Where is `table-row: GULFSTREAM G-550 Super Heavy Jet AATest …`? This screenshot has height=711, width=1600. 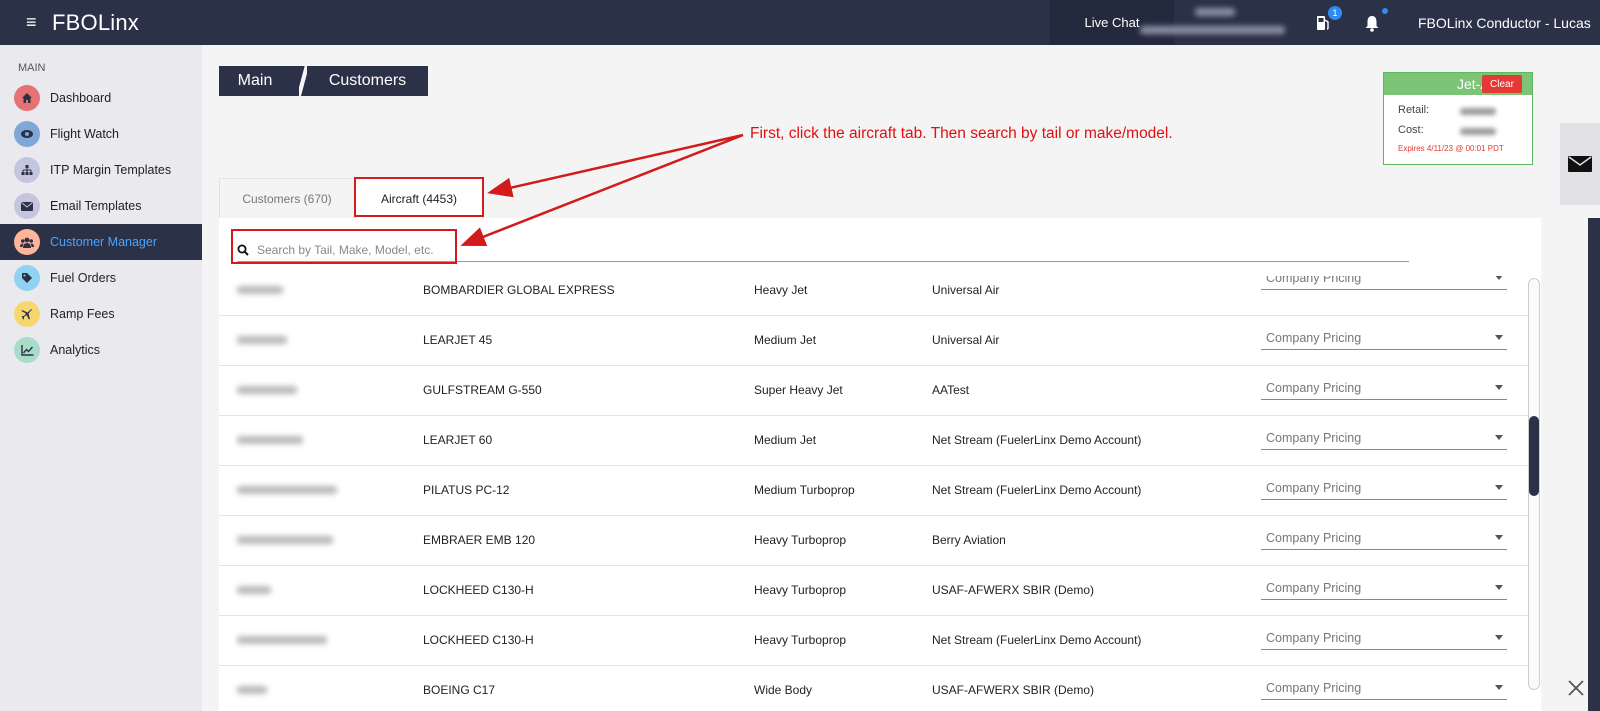
table-row: GULFSTREAM G-550 Super Heavy Jet AATest … is located at coordinates (874, 391).